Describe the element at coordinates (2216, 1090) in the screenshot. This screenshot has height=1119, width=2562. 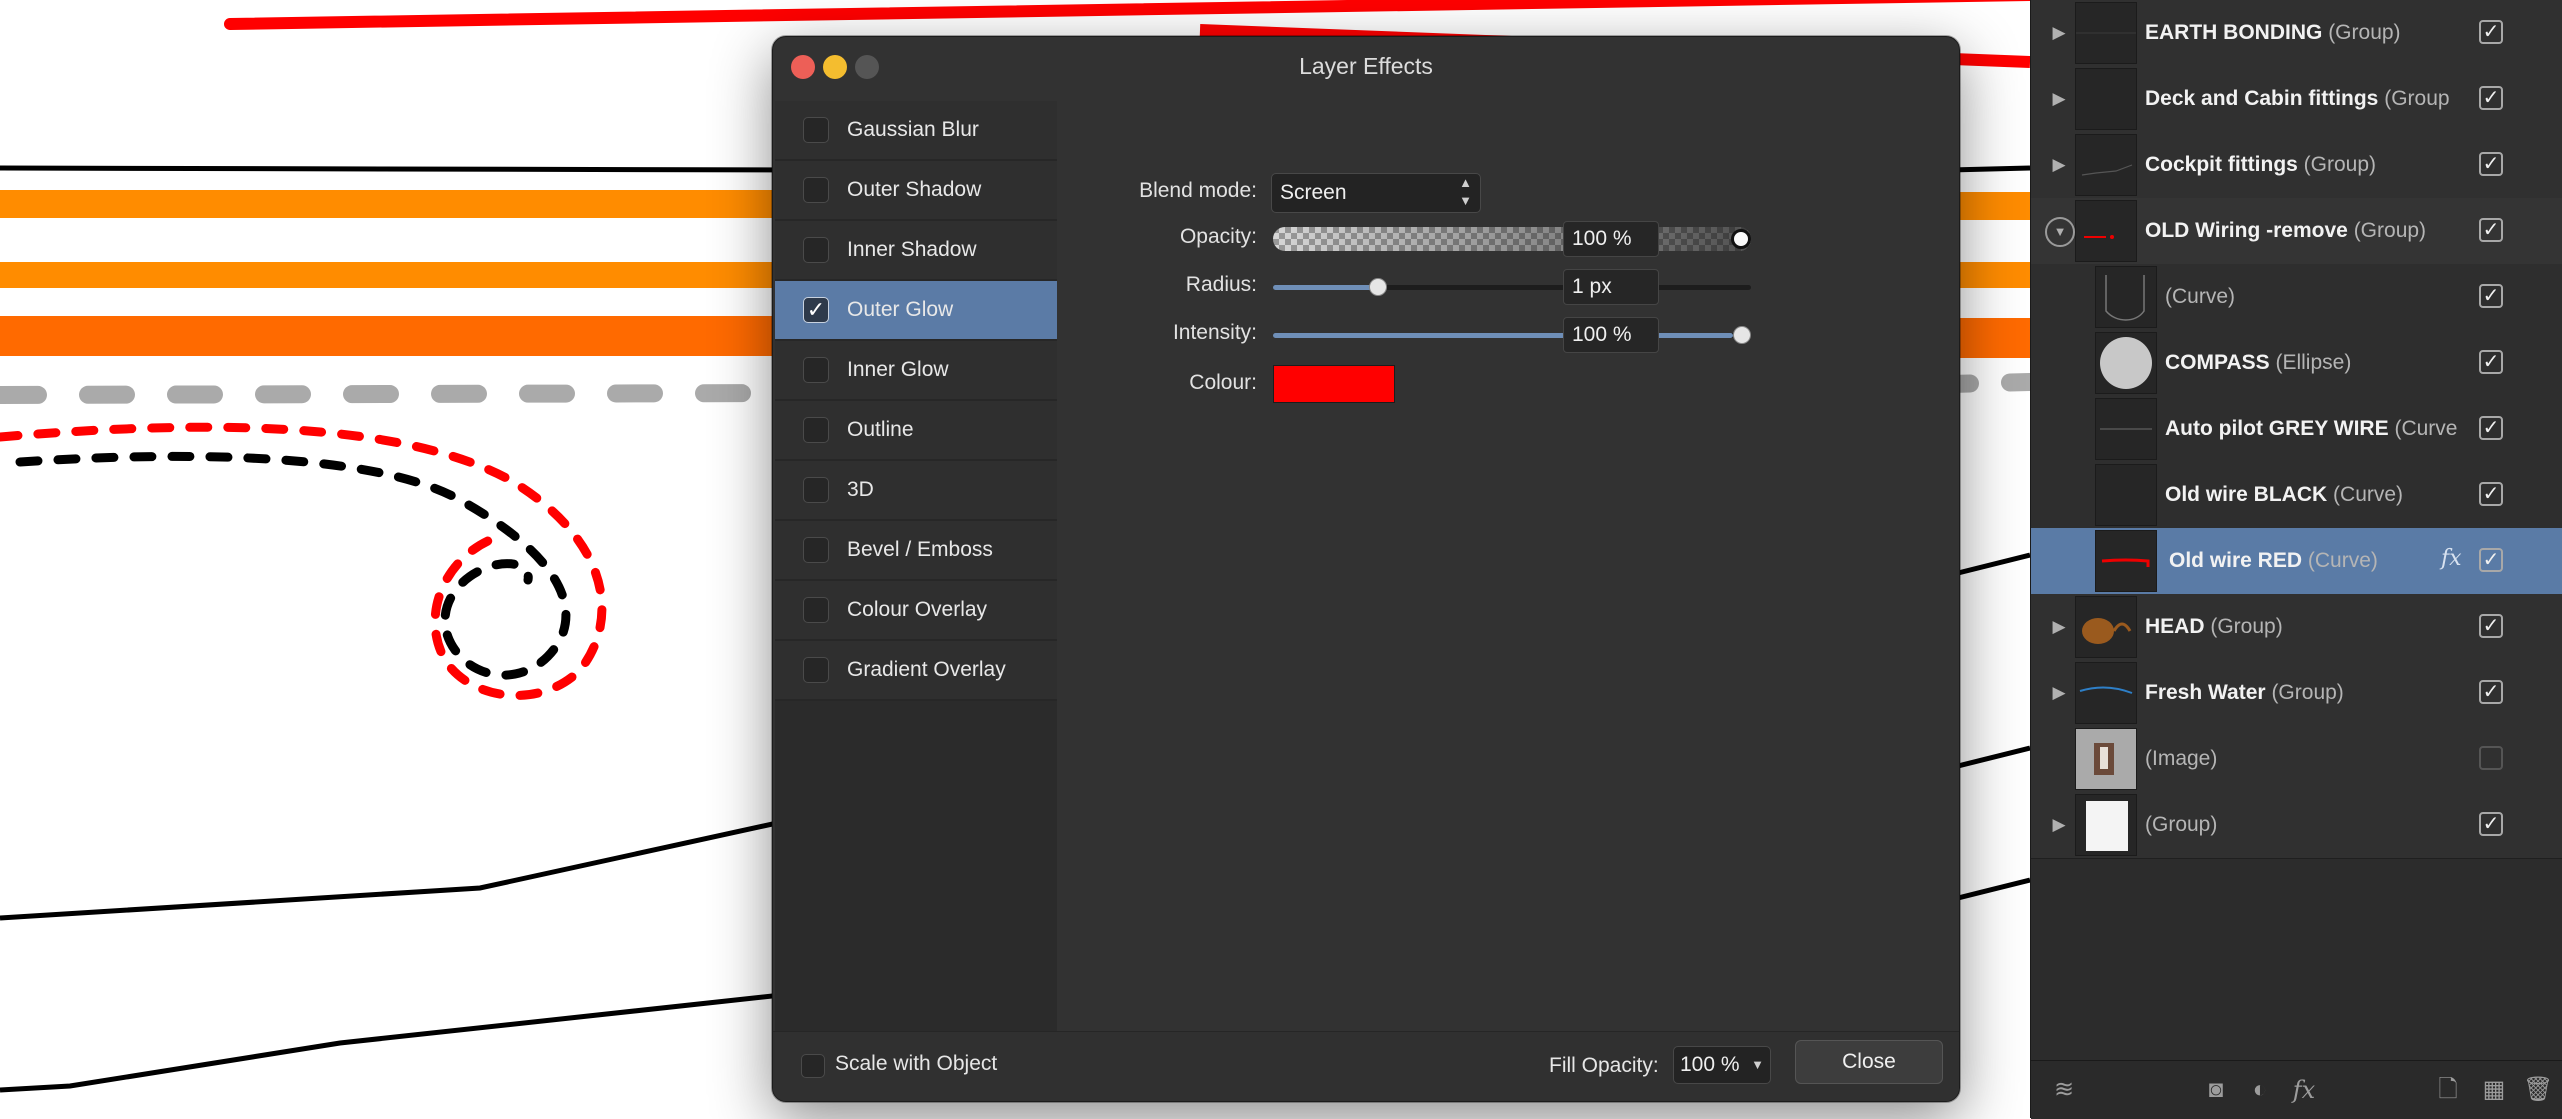
I see `mask-icon: ◙` at that location.